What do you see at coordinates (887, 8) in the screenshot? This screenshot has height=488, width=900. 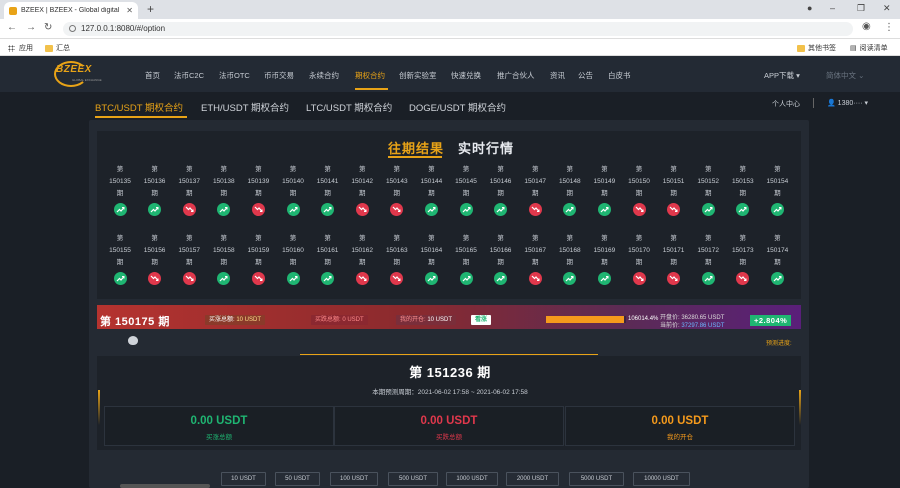 I see `window-close-icon: ✕` at bounding box center [887, 8].